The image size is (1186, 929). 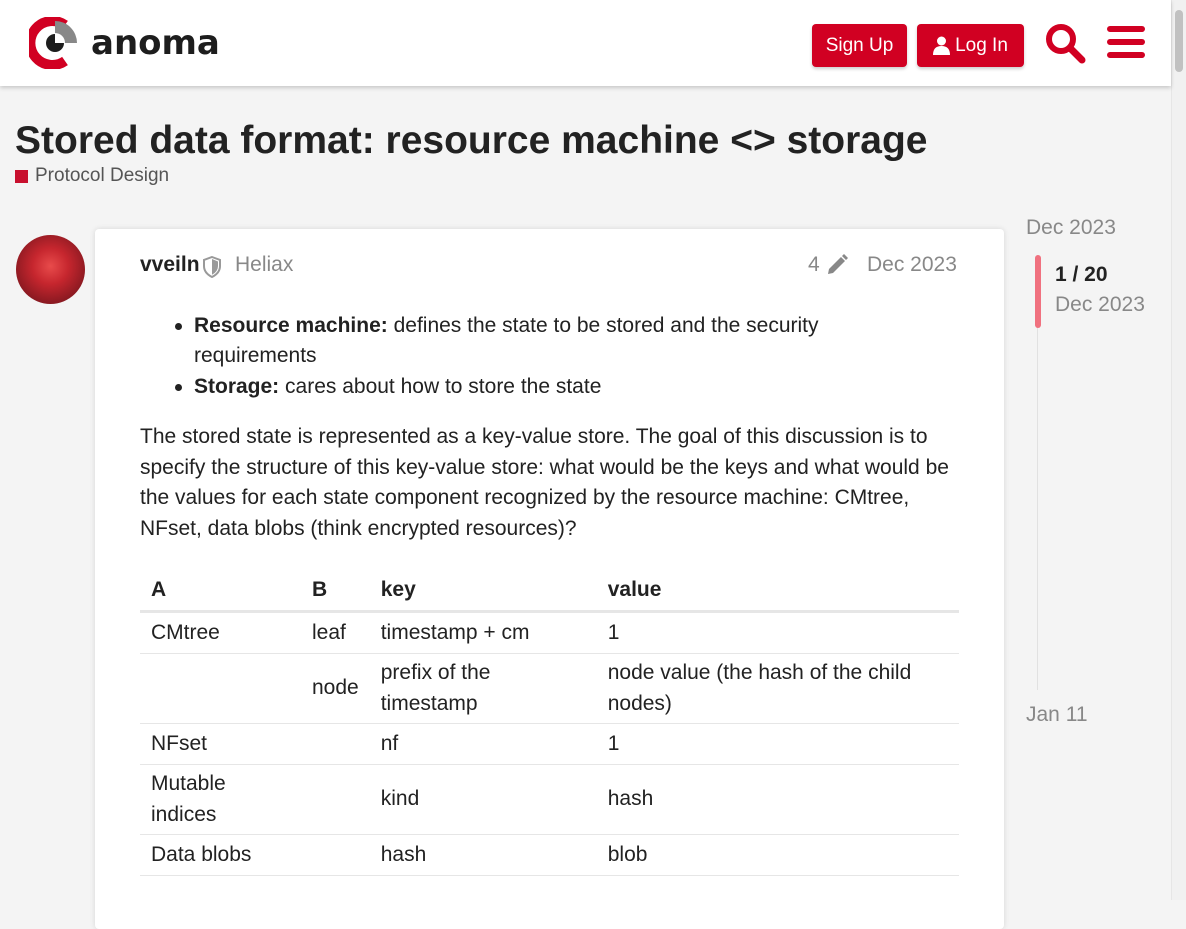 What do you see at coordinates (942, 45) in the screenshot?
I see `user-icon` at bounding box center [942, 45].